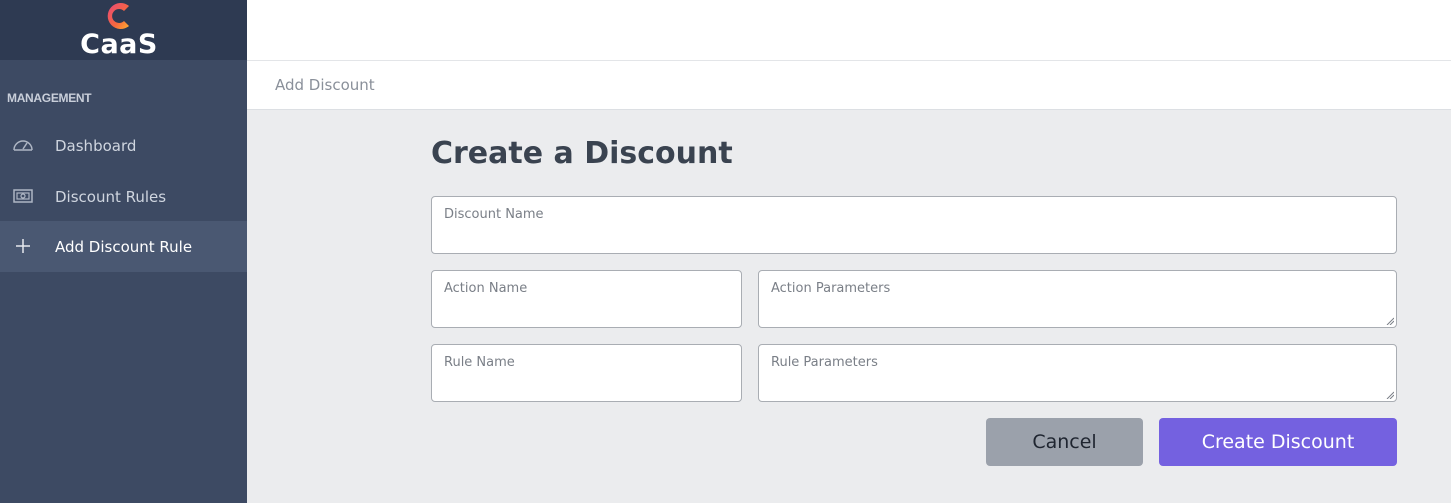 Image resolution: width=1451 pixels, height=503 pixels. What do you see at coordinates (582, 153) in the screenshot?
I see `page-title: Create a Discount` at bounding box center [582, 153].